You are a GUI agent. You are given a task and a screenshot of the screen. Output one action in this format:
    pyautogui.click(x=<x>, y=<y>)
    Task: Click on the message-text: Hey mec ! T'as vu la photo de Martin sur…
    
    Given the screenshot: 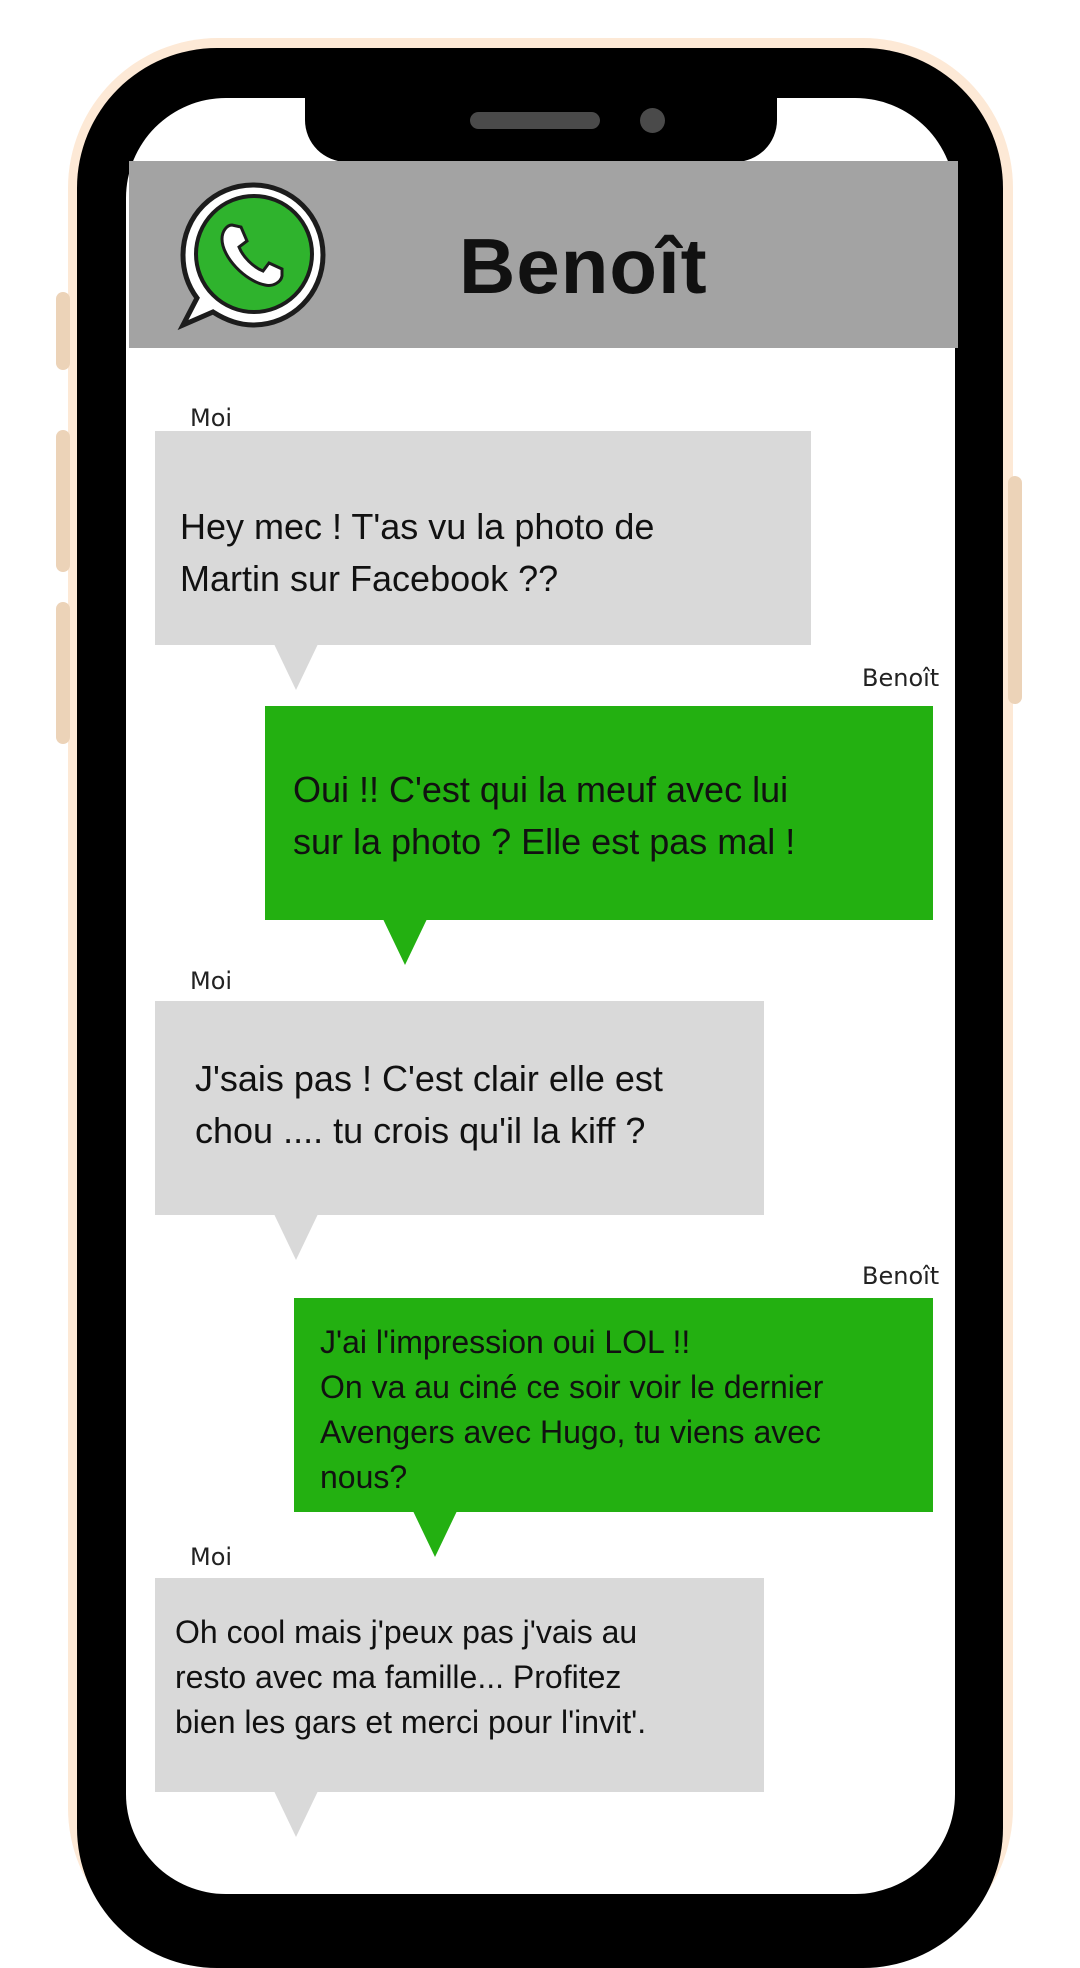 What is the action you would take?
    pyautogui.click(x=417, y=552)
    